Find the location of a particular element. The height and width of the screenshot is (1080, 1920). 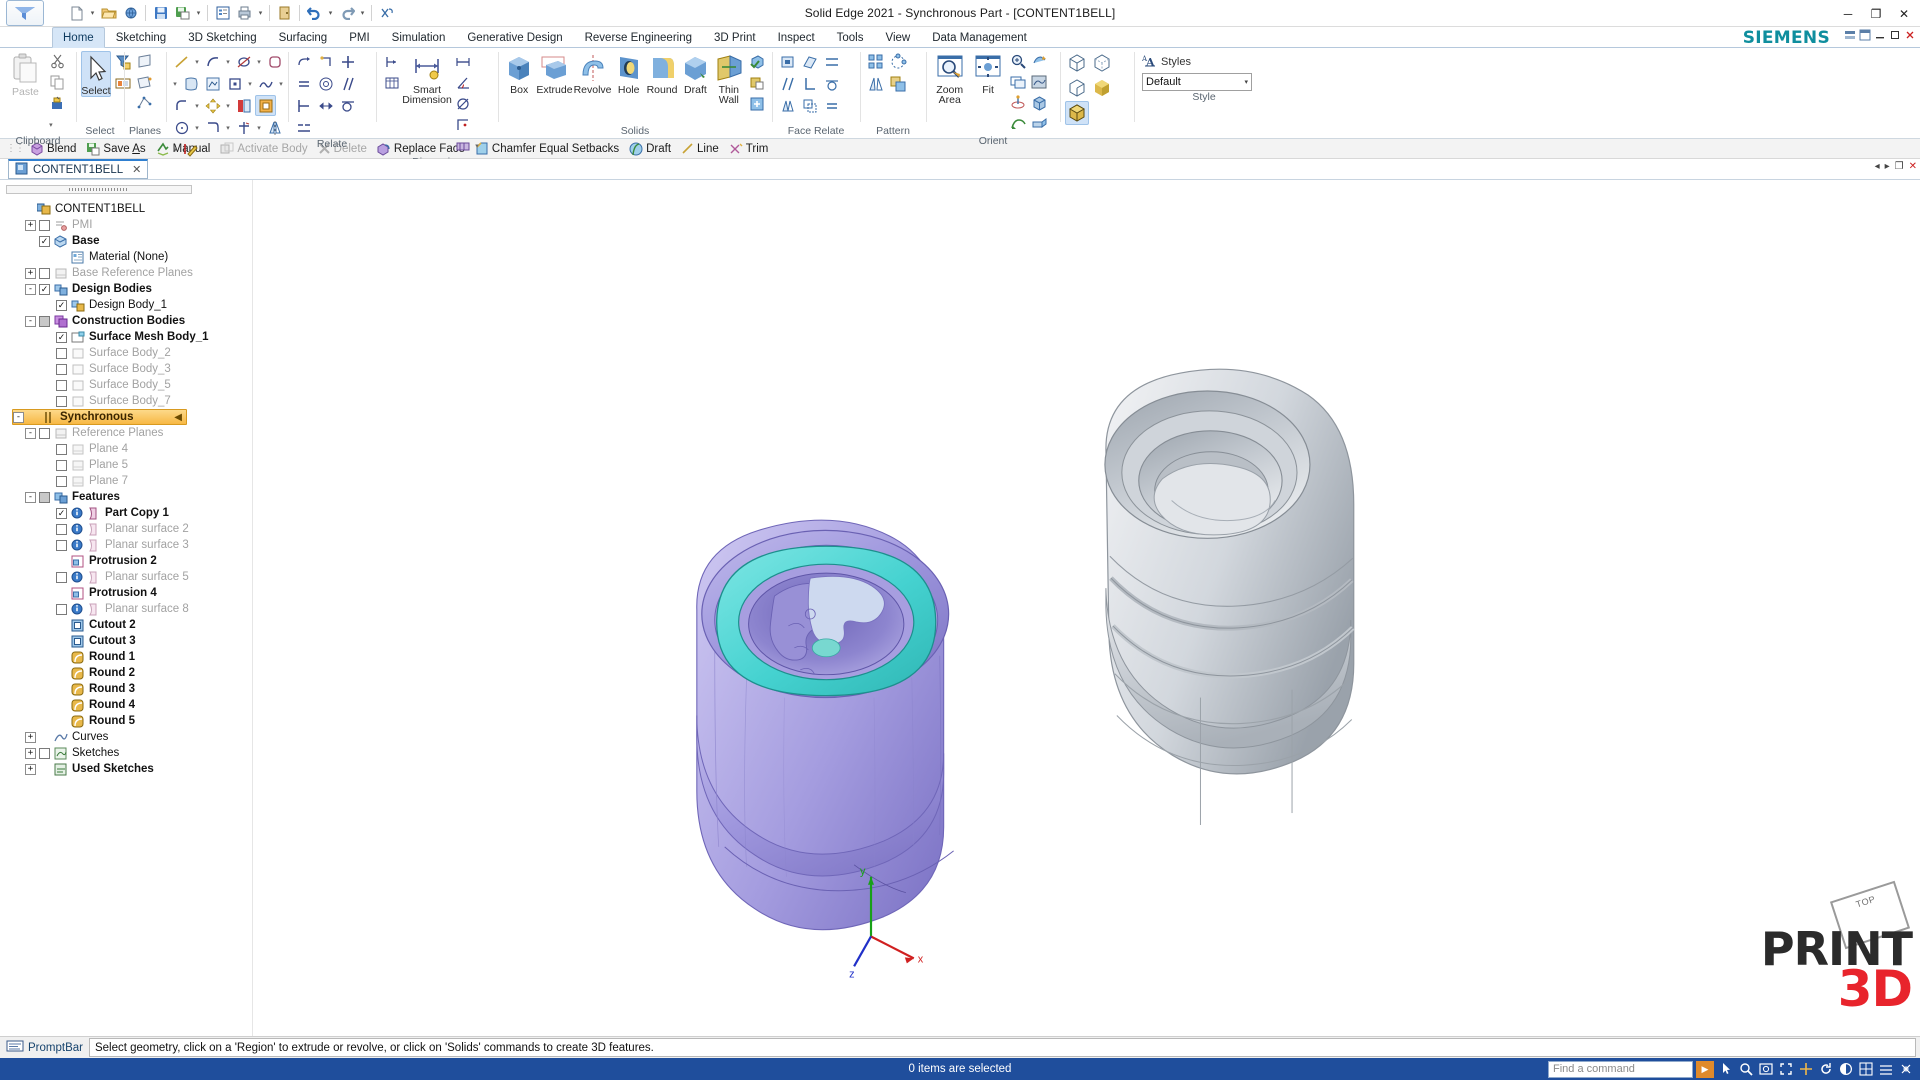

snap-status-icon is located at coordinates (1905, 1069).